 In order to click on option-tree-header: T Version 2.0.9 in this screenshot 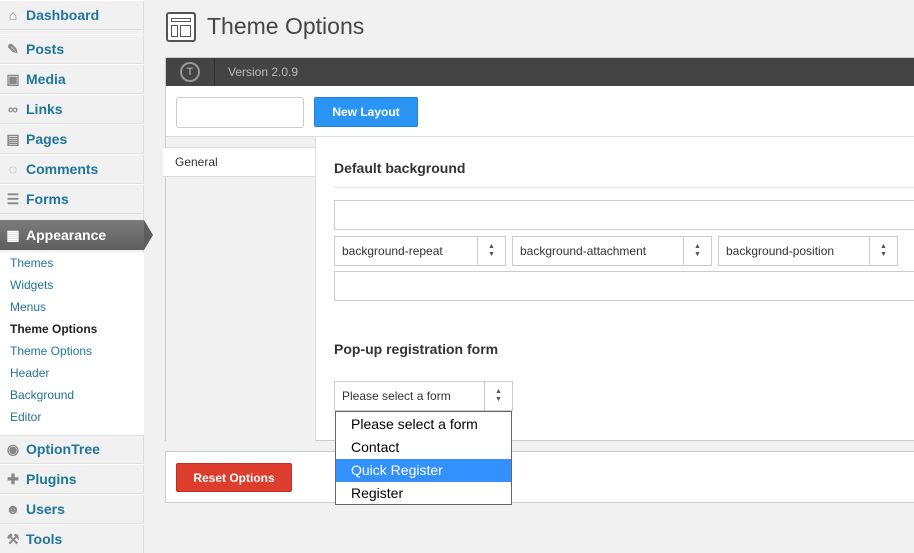, I will do `click(540, 72)`.